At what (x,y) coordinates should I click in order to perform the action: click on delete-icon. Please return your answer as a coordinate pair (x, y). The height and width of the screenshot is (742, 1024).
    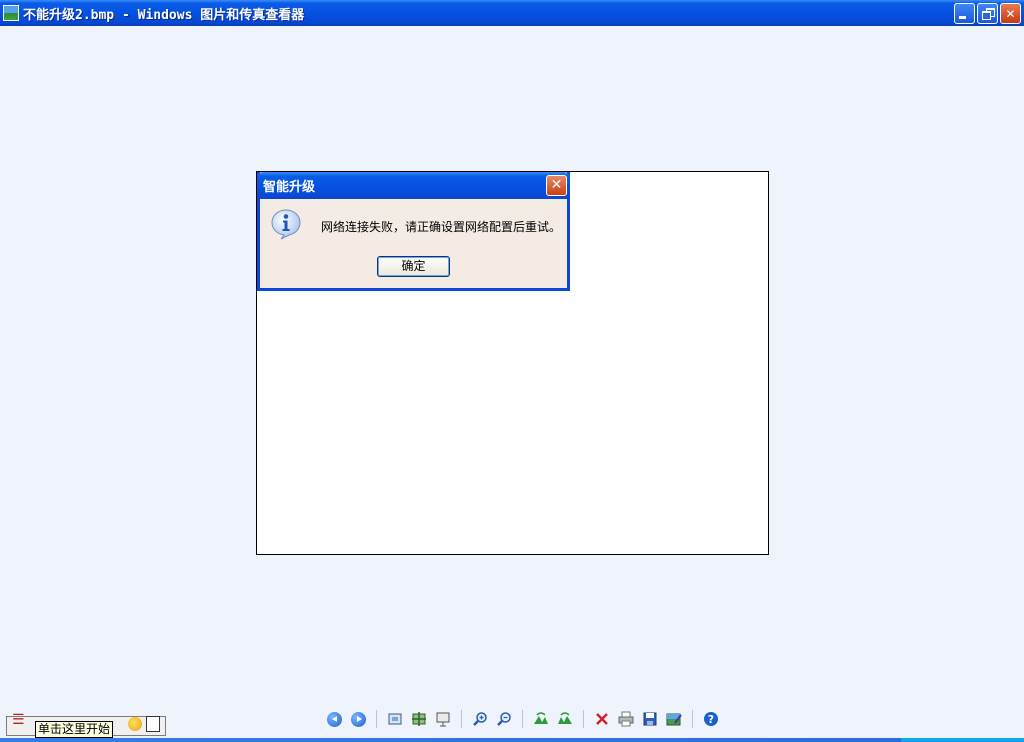
    Looking at the image, I should click on (602, 719).